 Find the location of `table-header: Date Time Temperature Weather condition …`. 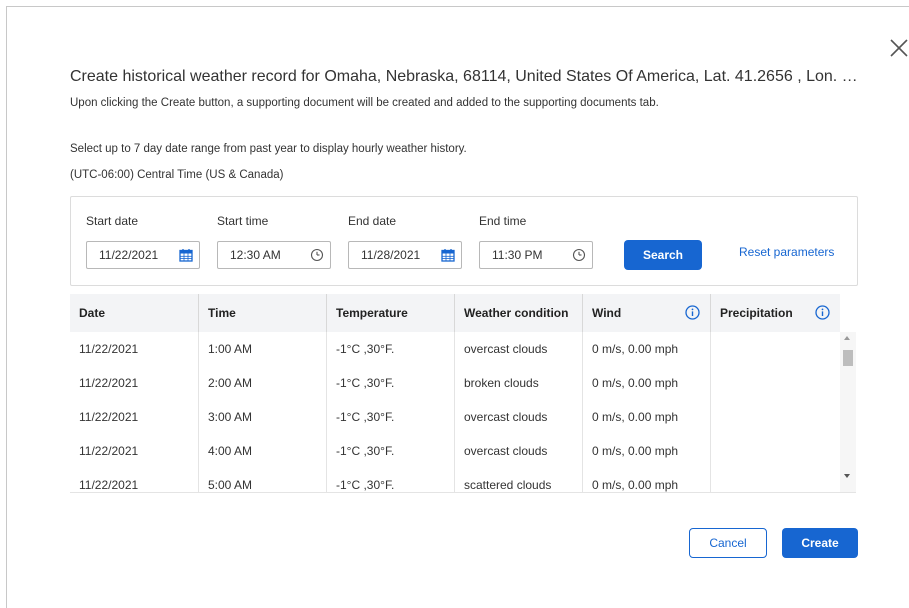

table-header: Date Time Temperature Weather condition … is located at coordinates (455, 313).